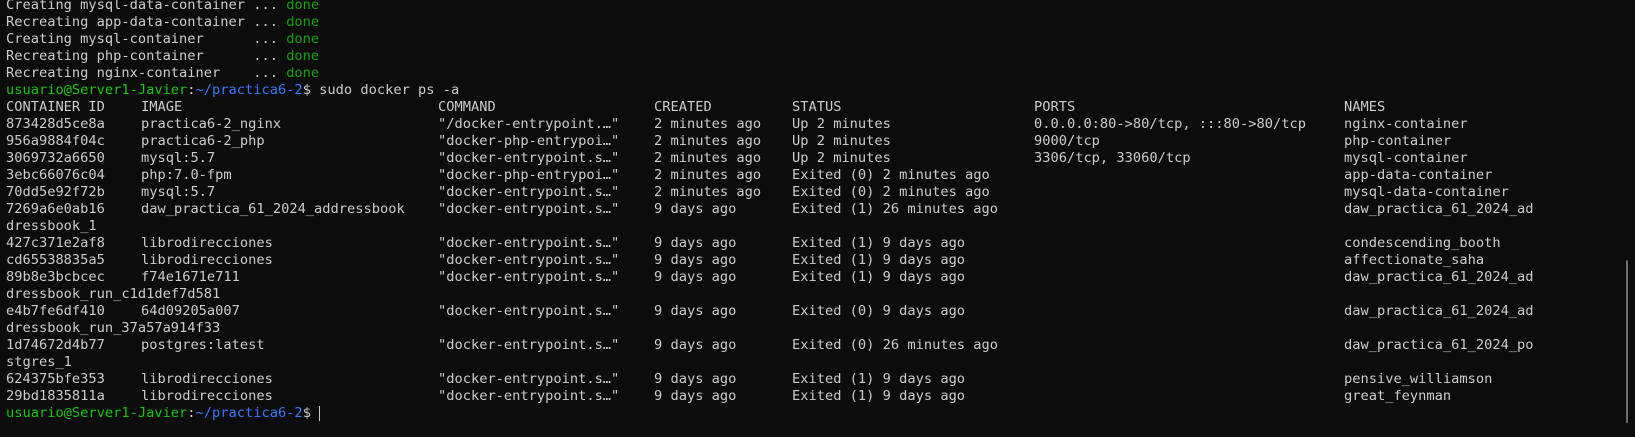  Describe the element at coordinates (1398, 141) in the screenshot. I see `cell-names: php-container` at that location.